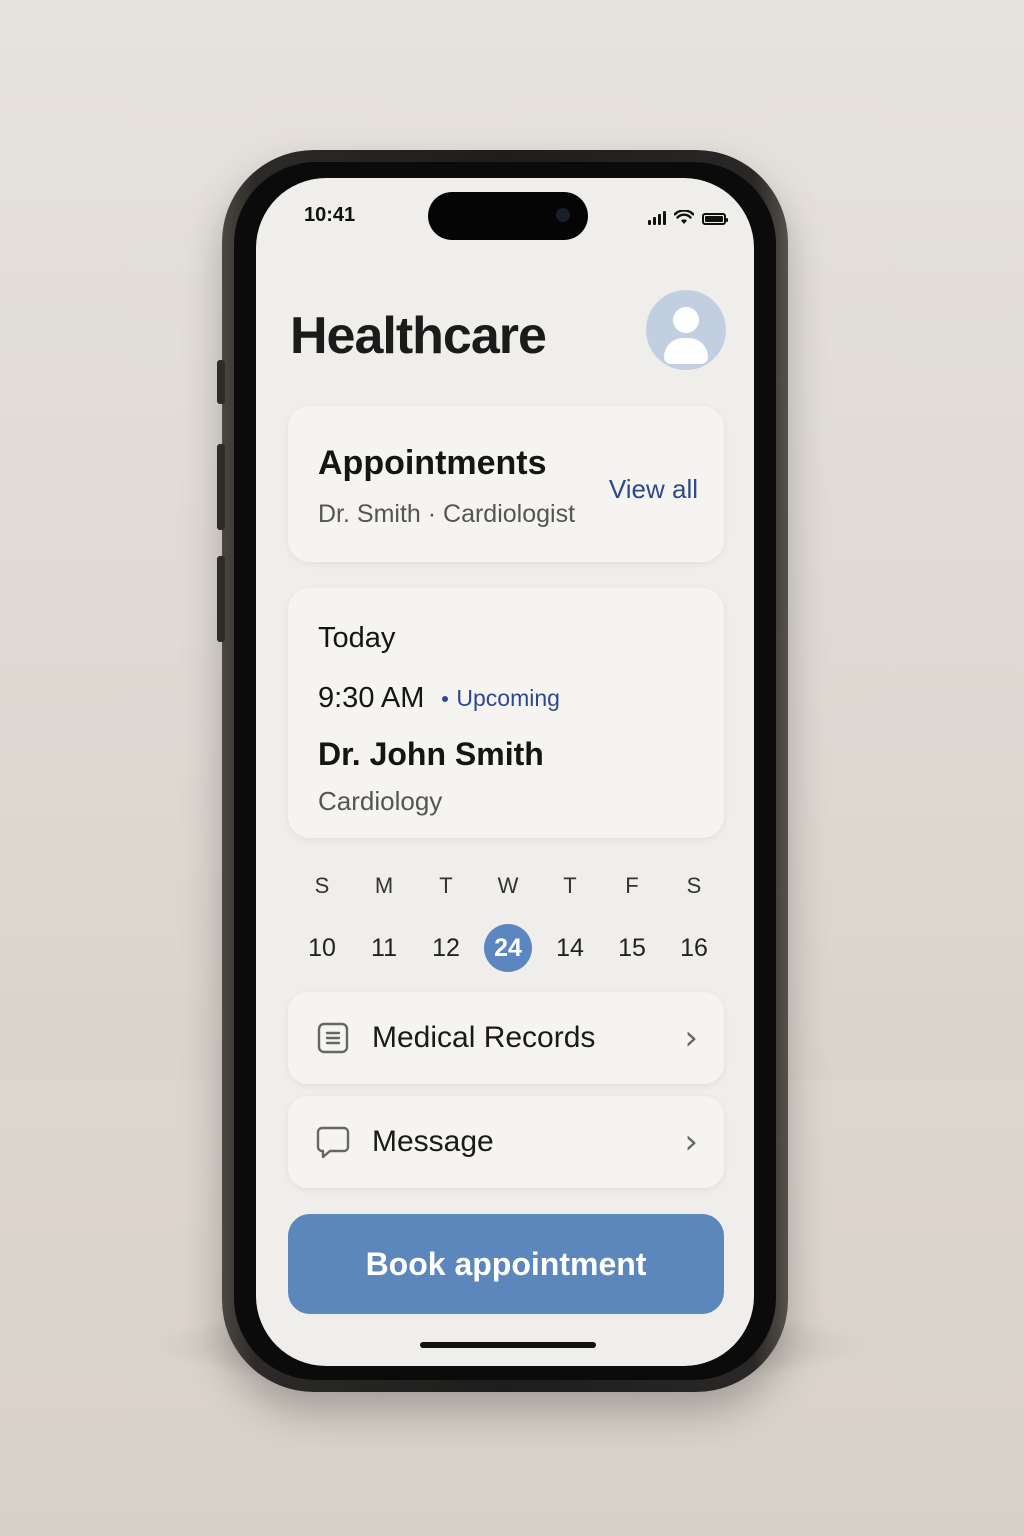 This screenshot has width=1024, height=1536. I want to click on document-icon, so click(333, 1038).